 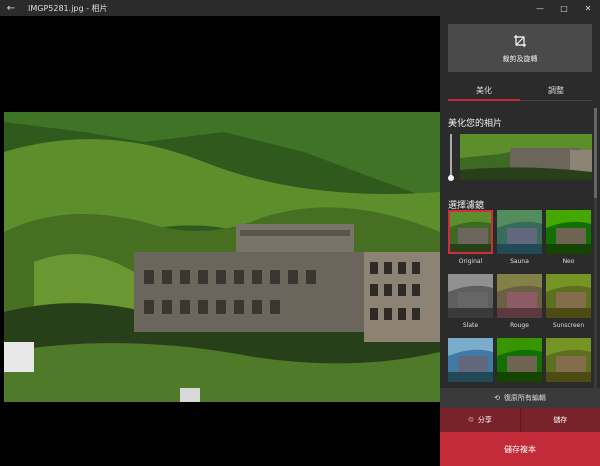 What do you see at coordinates (470, 420) in the screenshot?
I see `share-icon: ♲` at bounding box center [470, 420].